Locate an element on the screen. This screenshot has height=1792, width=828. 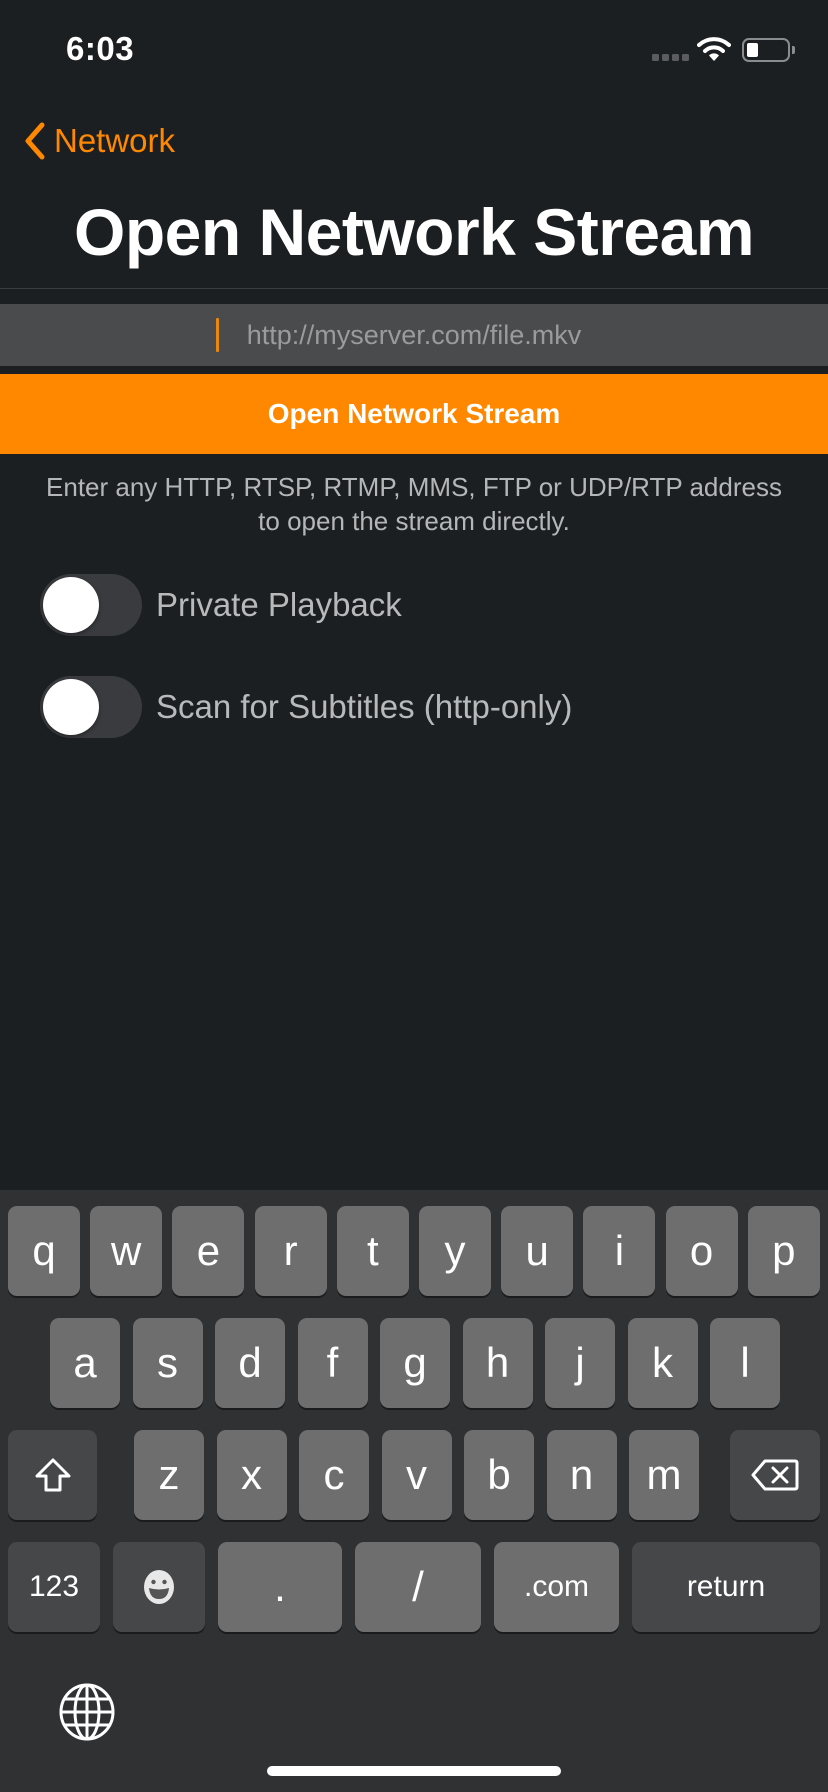
key-c: c is located at coordinates (334, 1475).